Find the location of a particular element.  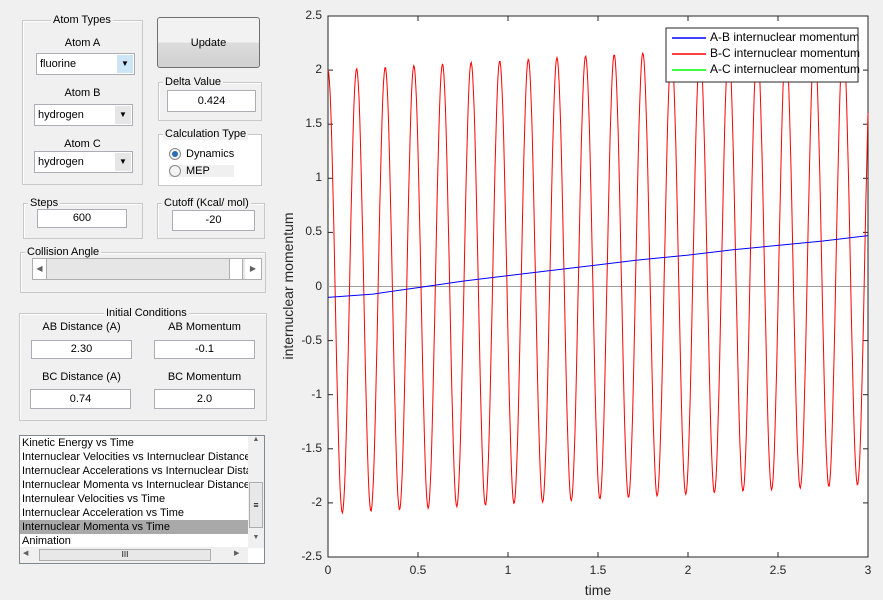

x-tick-label: 3 is located at coordinates (868, 570).